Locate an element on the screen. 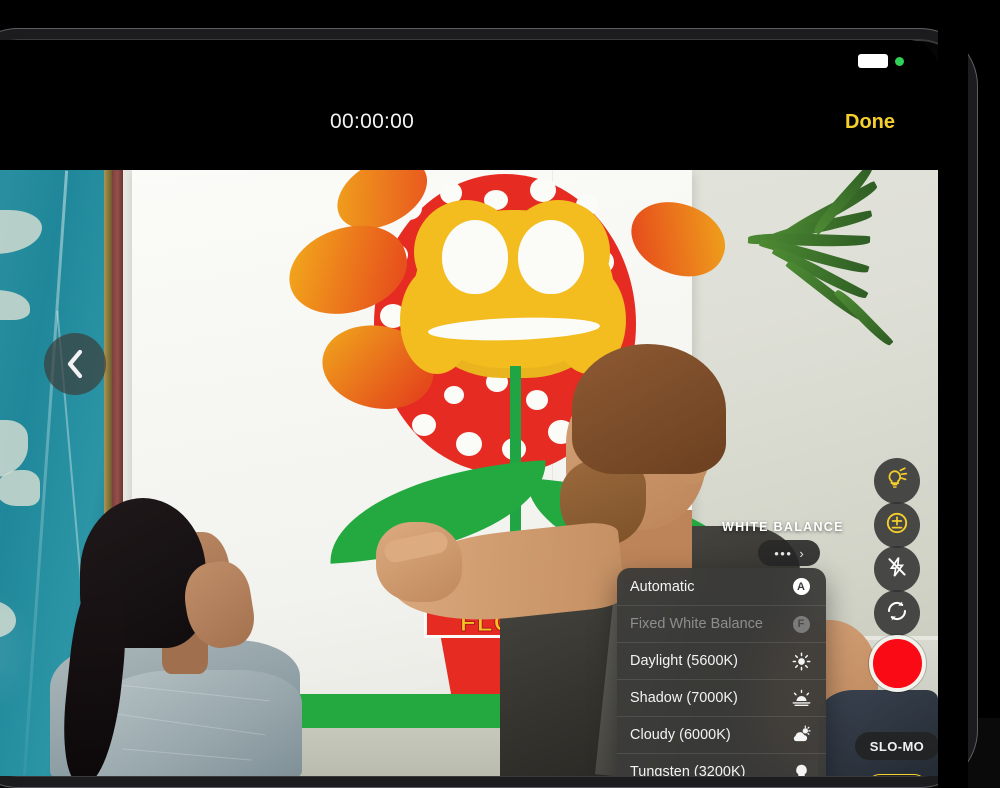 Image resolution: width=1000 pixels, height=788 pixels. menu-item-label: Fixed White Balance is located at coordinates (696, 624).